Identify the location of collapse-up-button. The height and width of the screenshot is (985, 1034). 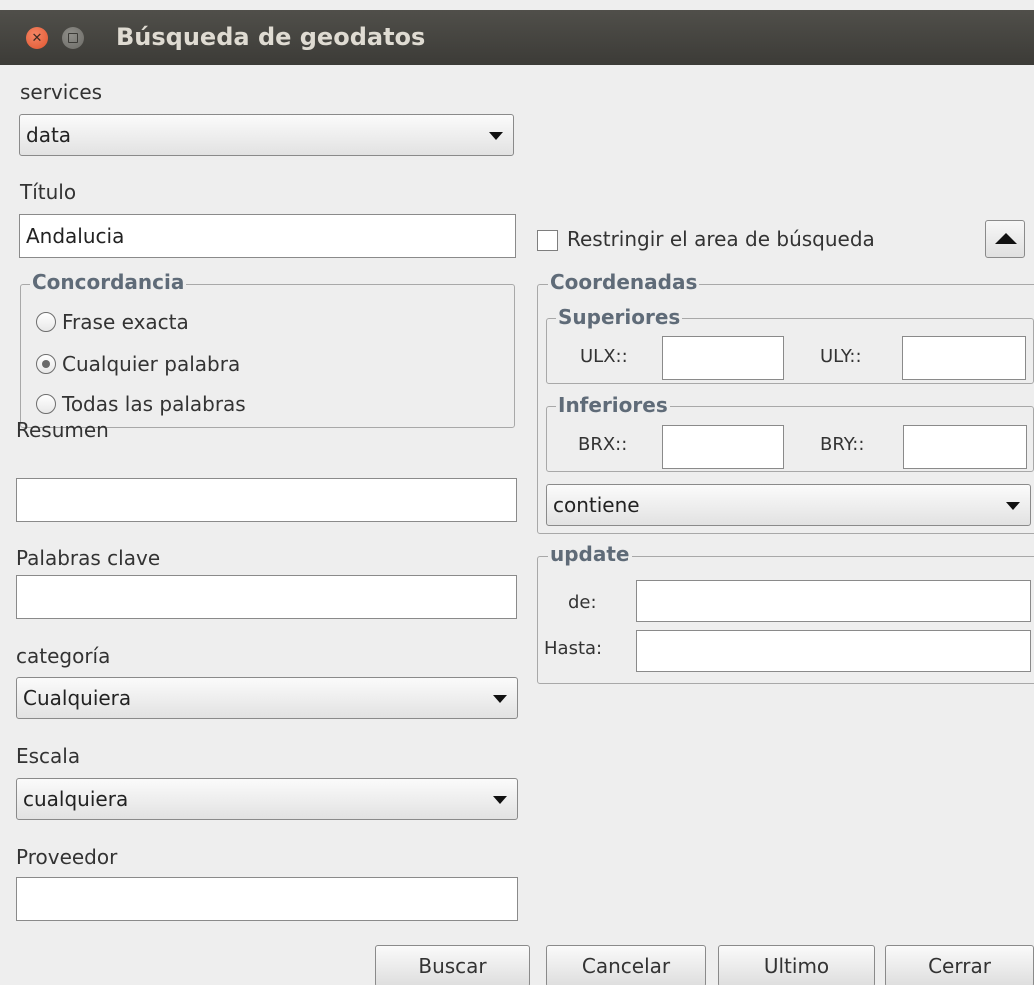
(1005, 239).